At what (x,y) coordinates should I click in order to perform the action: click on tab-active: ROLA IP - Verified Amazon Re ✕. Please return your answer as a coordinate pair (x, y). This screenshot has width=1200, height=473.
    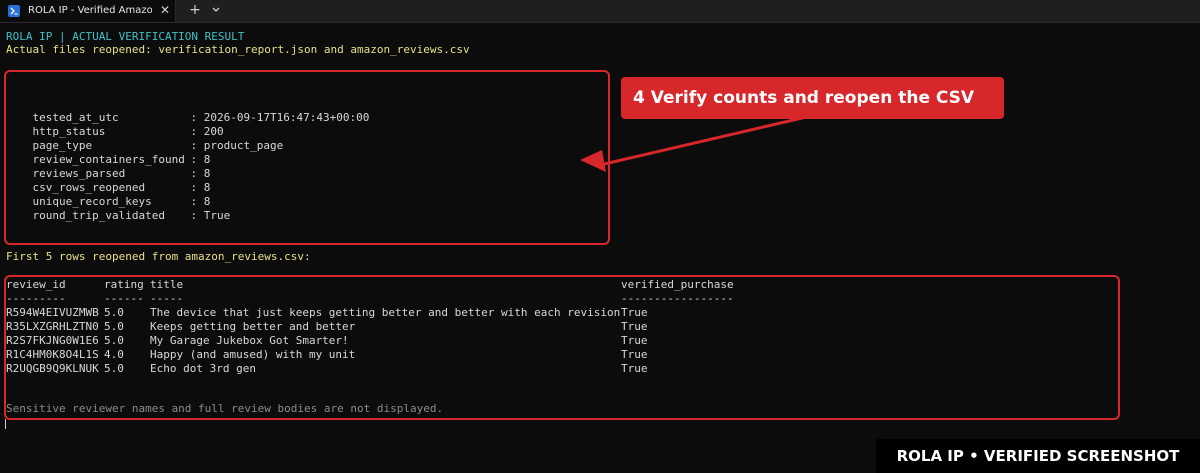
    Looking at the image, I should click on (88, 11).